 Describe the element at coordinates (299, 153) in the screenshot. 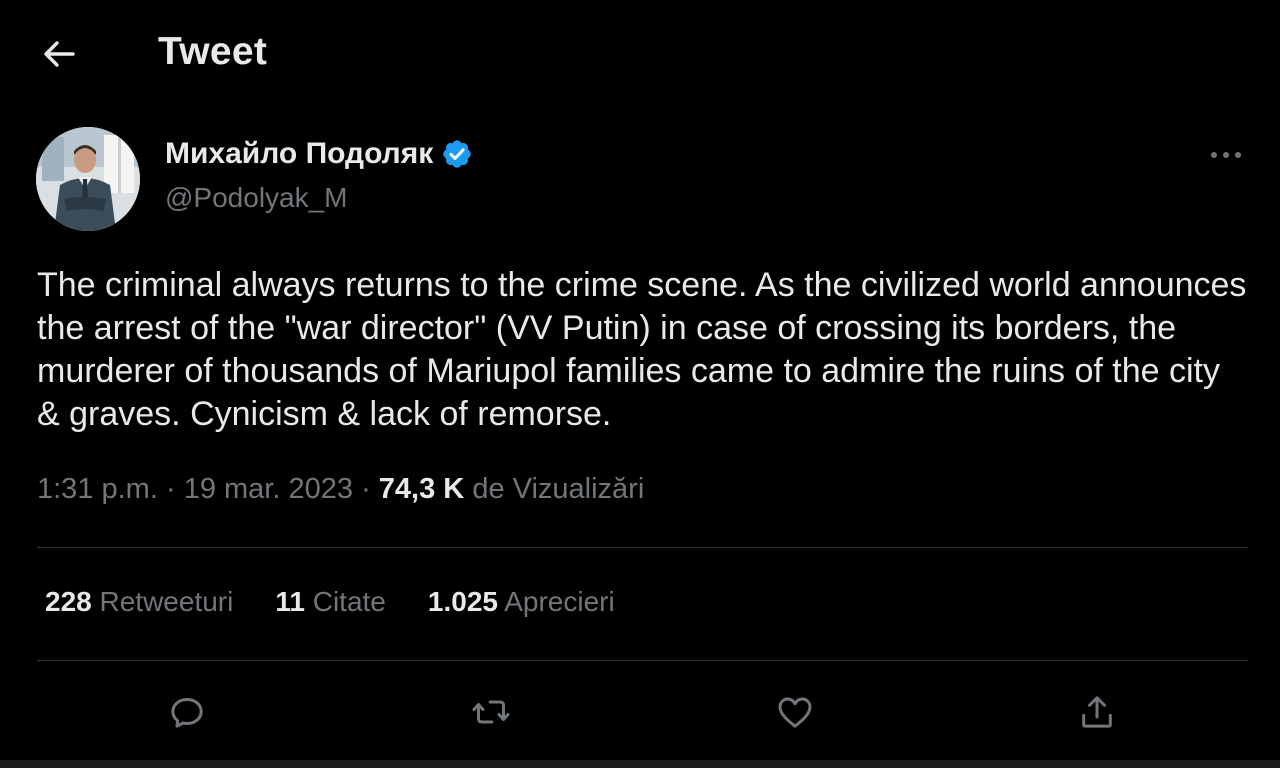

I see `author-name: Михайло Подоляк` at that location.